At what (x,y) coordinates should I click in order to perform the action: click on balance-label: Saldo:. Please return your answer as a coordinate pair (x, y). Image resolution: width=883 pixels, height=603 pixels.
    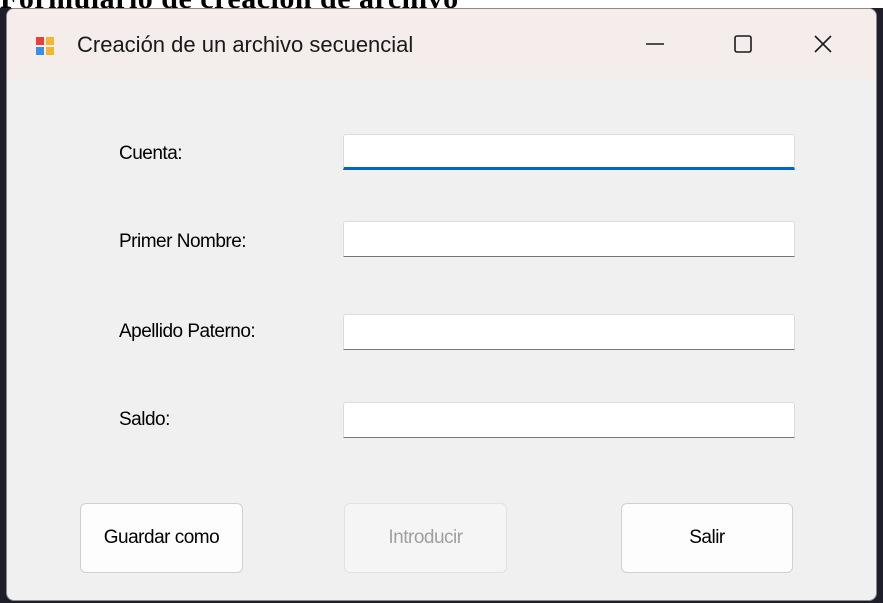
    Looking at the image, I should click on (144, 419).